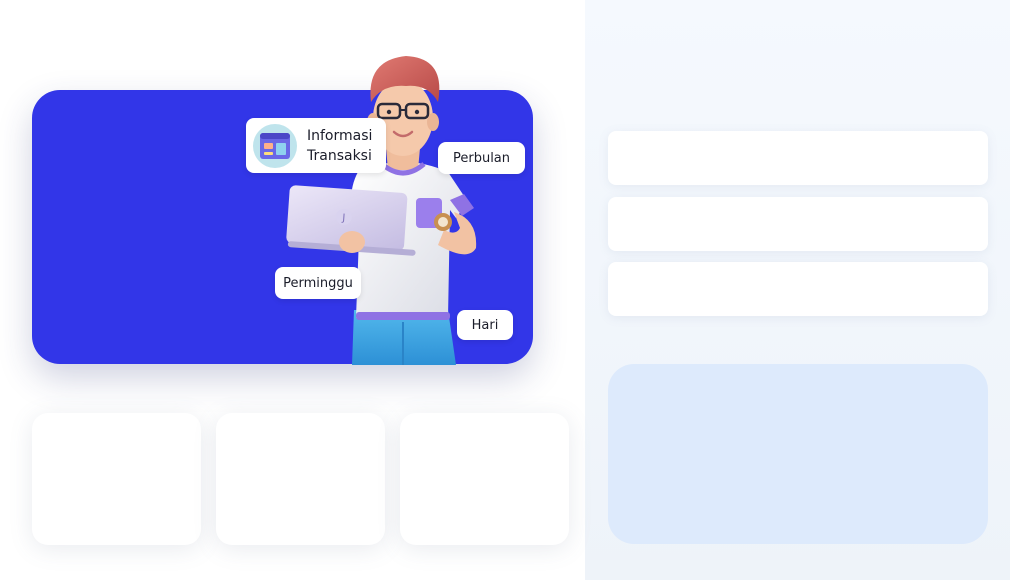 This screenshot has width=1010, height=580. What do you see at coordinates (275, 145) in the screenshot?
I see `transaction-dashboard-icon` at bounding box center [275, 145].